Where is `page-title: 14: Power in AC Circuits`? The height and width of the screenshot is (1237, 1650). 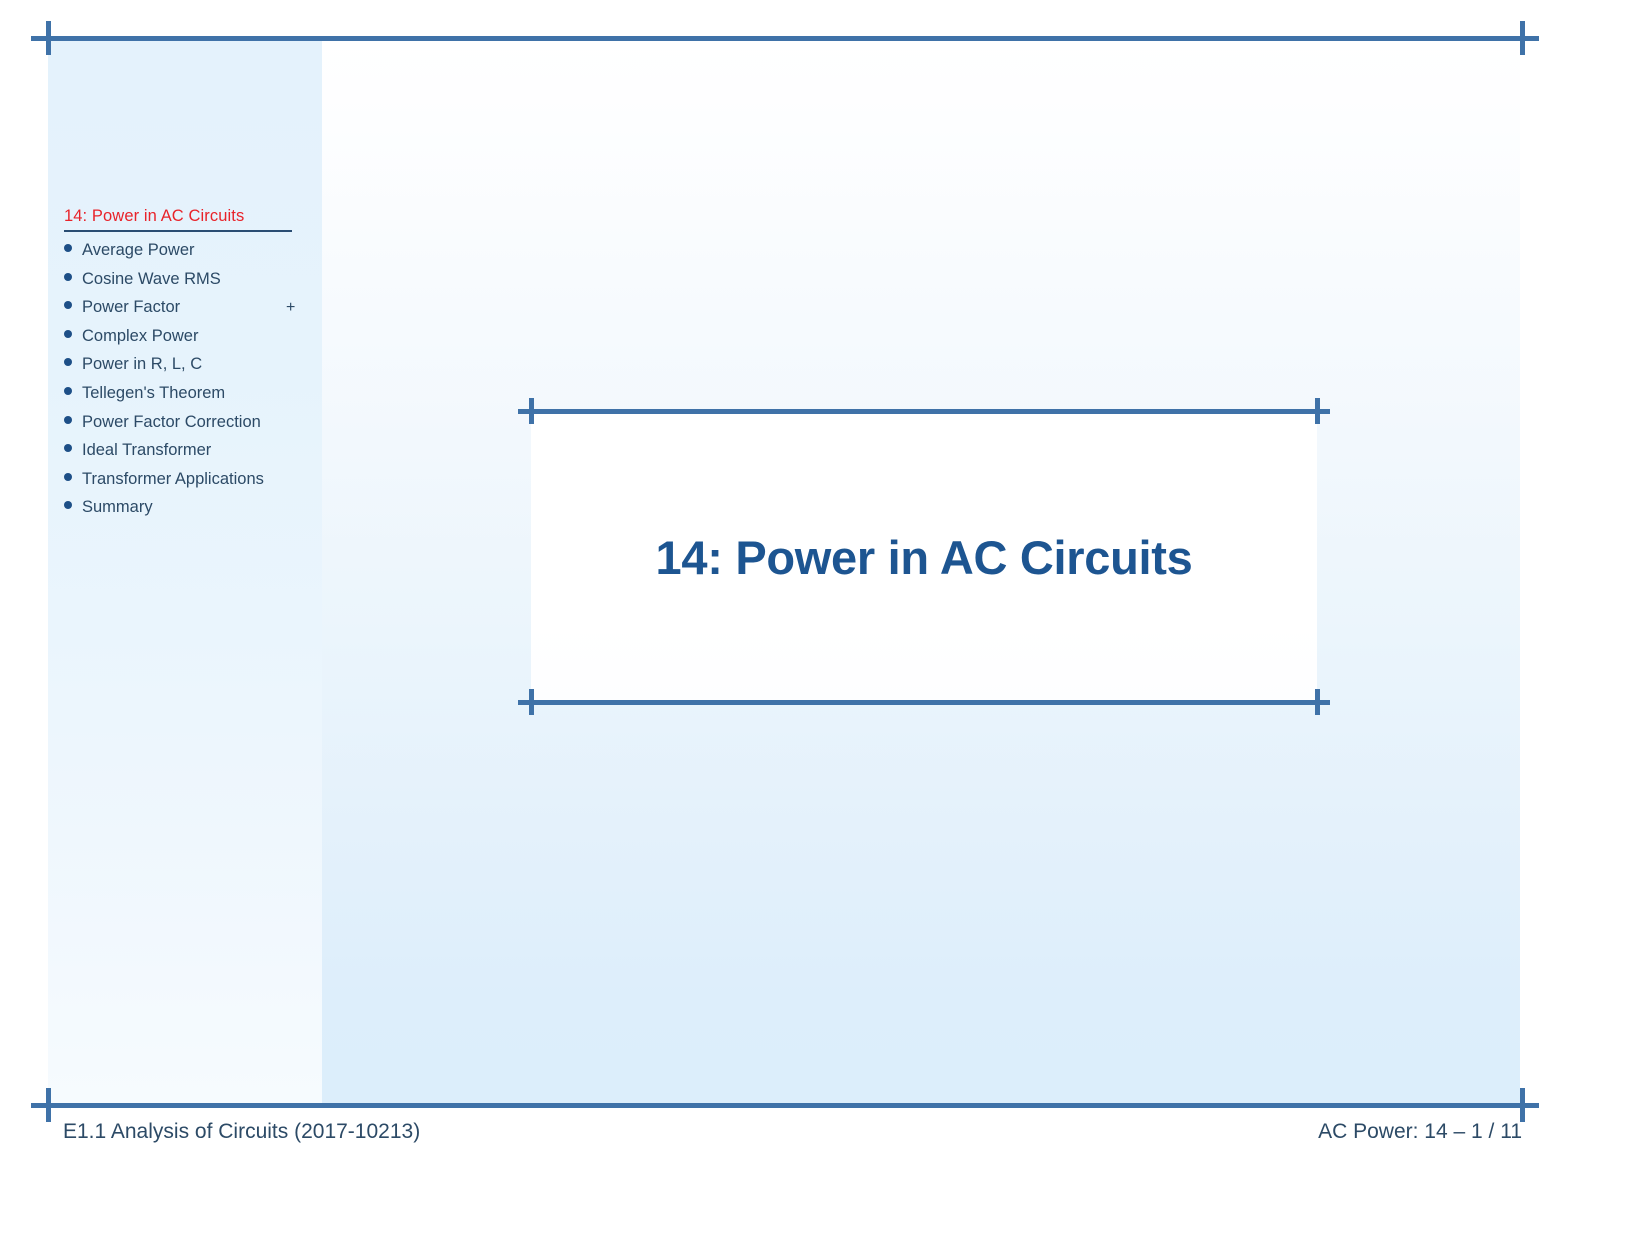
page-title: 14: Power in AC Circuits is located at coordinates (924, 557).